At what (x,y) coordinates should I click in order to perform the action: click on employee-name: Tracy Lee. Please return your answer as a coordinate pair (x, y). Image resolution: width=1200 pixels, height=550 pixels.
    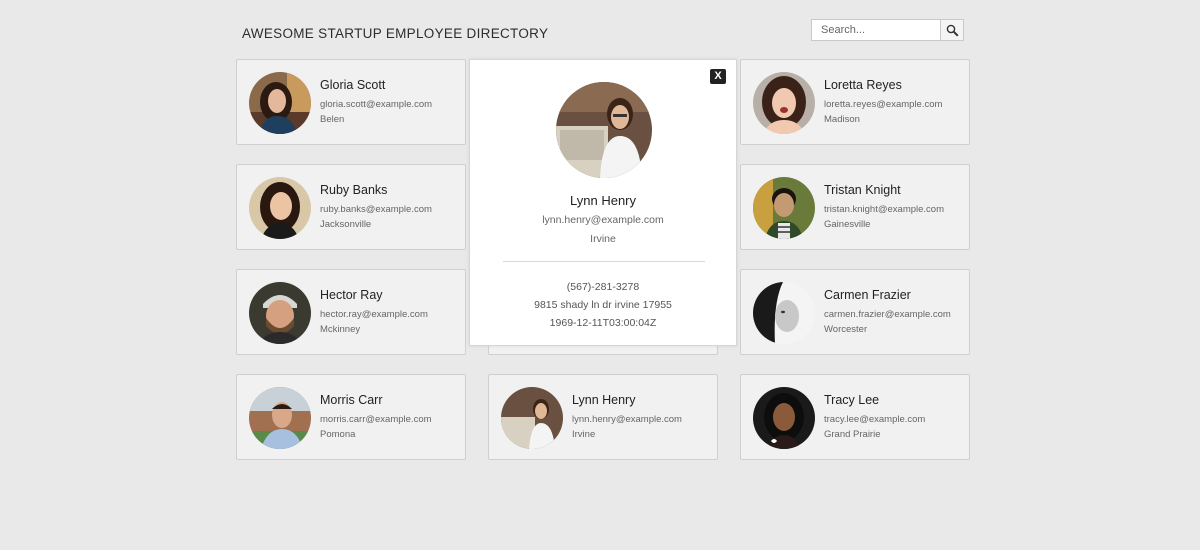
    Looking at the image, I should click on (852, 400).